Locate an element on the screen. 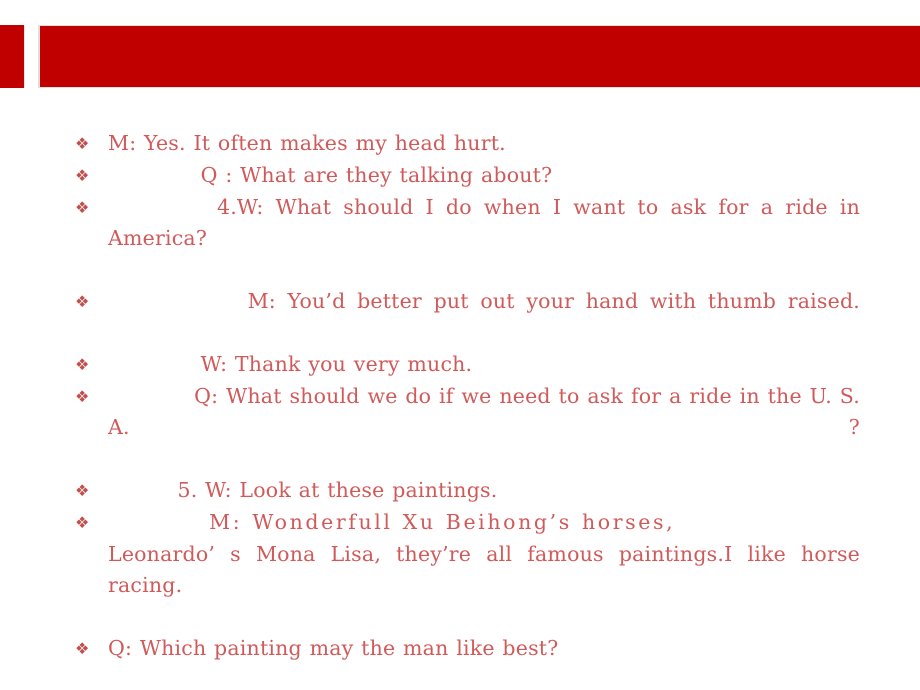 This screenshot has height=690, width=920. header-title-bar is located at coordinates (479, 56).